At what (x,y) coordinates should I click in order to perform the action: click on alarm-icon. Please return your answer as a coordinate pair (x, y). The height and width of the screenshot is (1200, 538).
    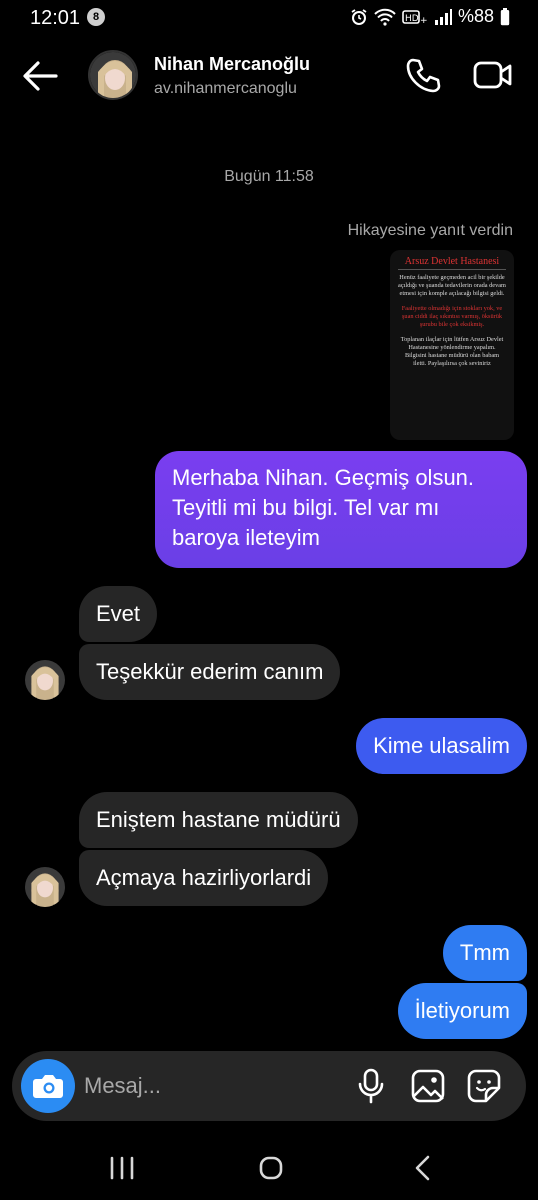
    Looking at the image, I should click on (359, 16).